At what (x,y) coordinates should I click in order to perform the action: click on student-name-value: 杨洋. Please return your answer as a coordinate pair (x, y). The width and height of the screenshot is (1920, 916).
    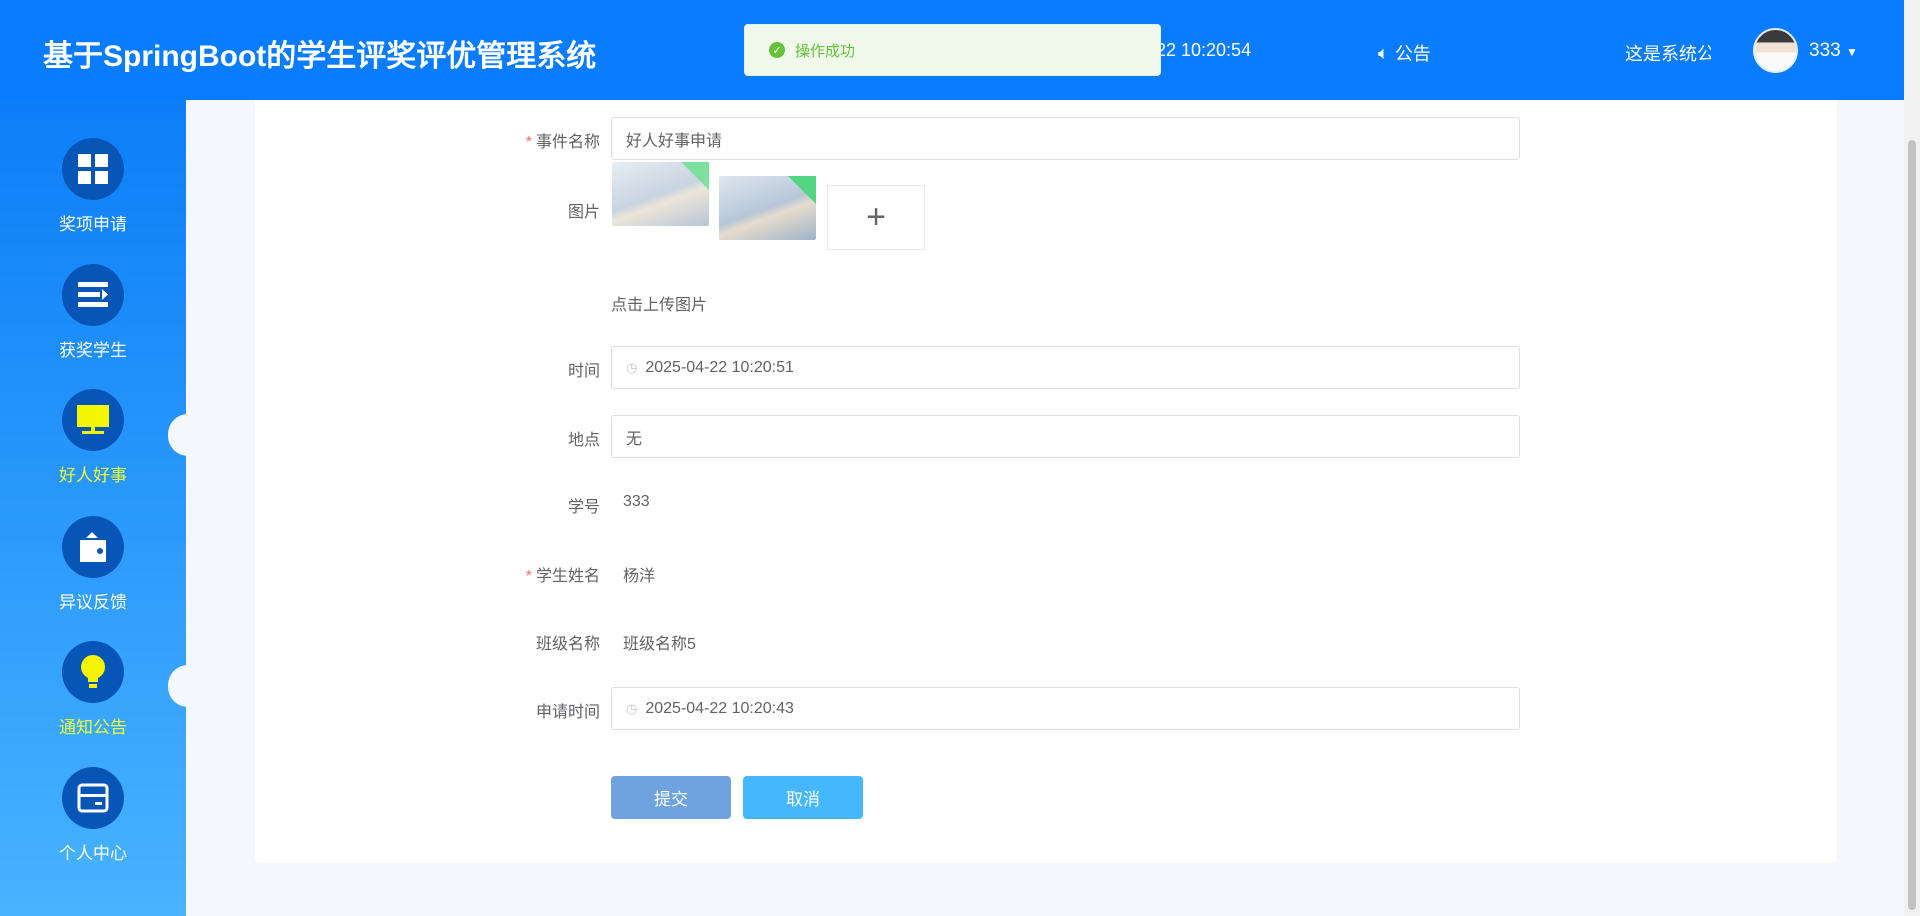
    Looking at the image, I should click on (639, 576).